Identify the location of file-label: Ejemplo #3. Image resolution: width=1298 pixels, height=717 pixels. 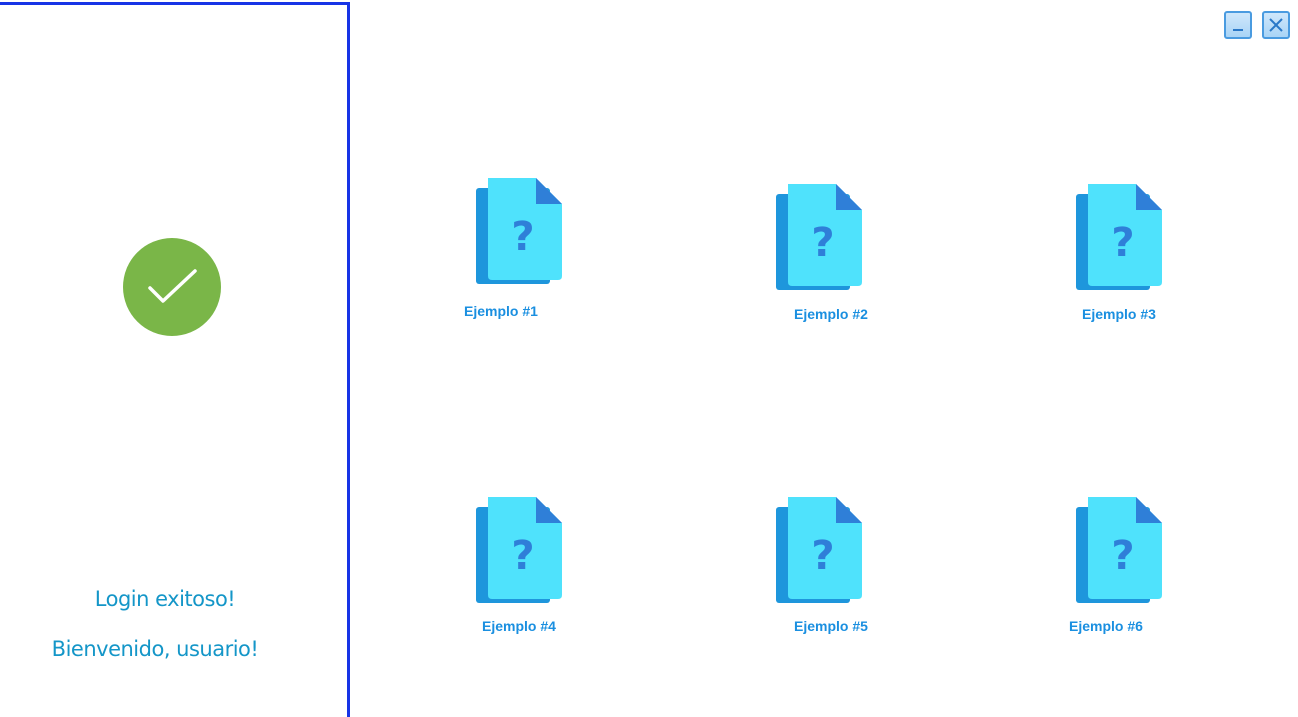
(1119, 314).